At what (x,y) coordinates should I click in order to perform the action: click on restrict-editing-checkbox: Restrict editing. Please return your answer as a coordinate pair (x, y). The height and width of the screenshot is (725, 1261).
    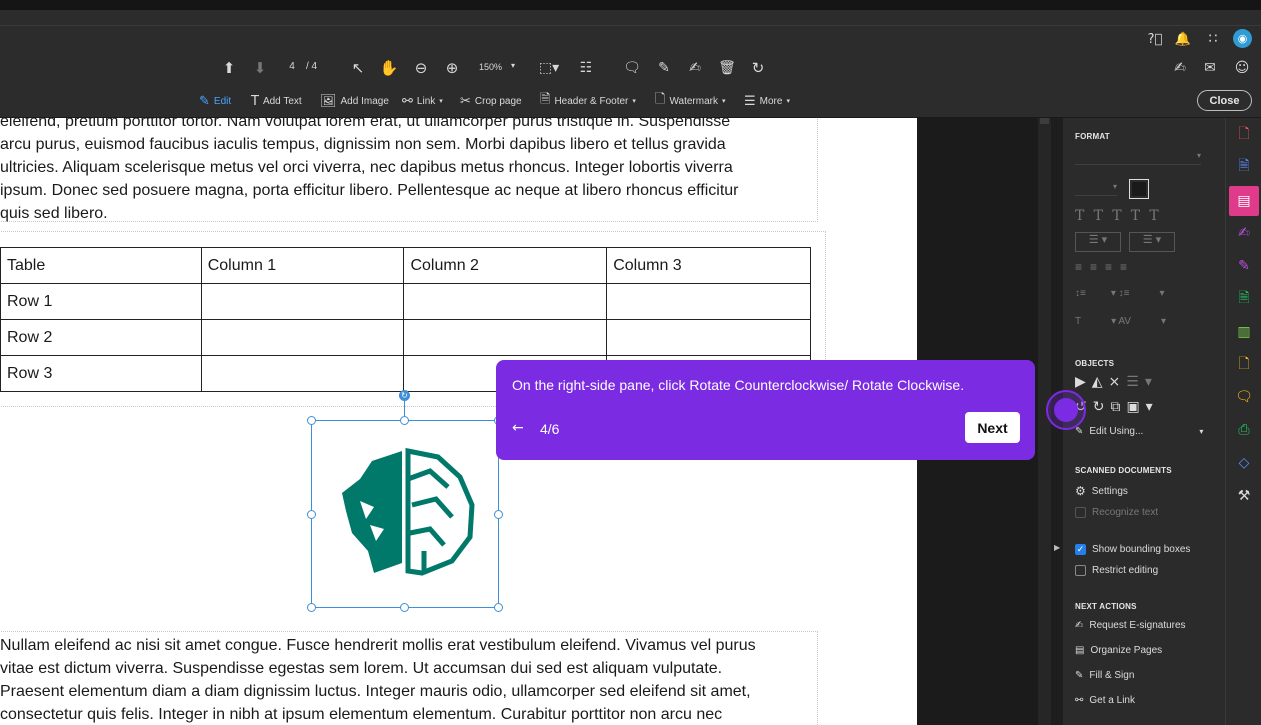
    Looking at the image, I should click on (1116, 570).